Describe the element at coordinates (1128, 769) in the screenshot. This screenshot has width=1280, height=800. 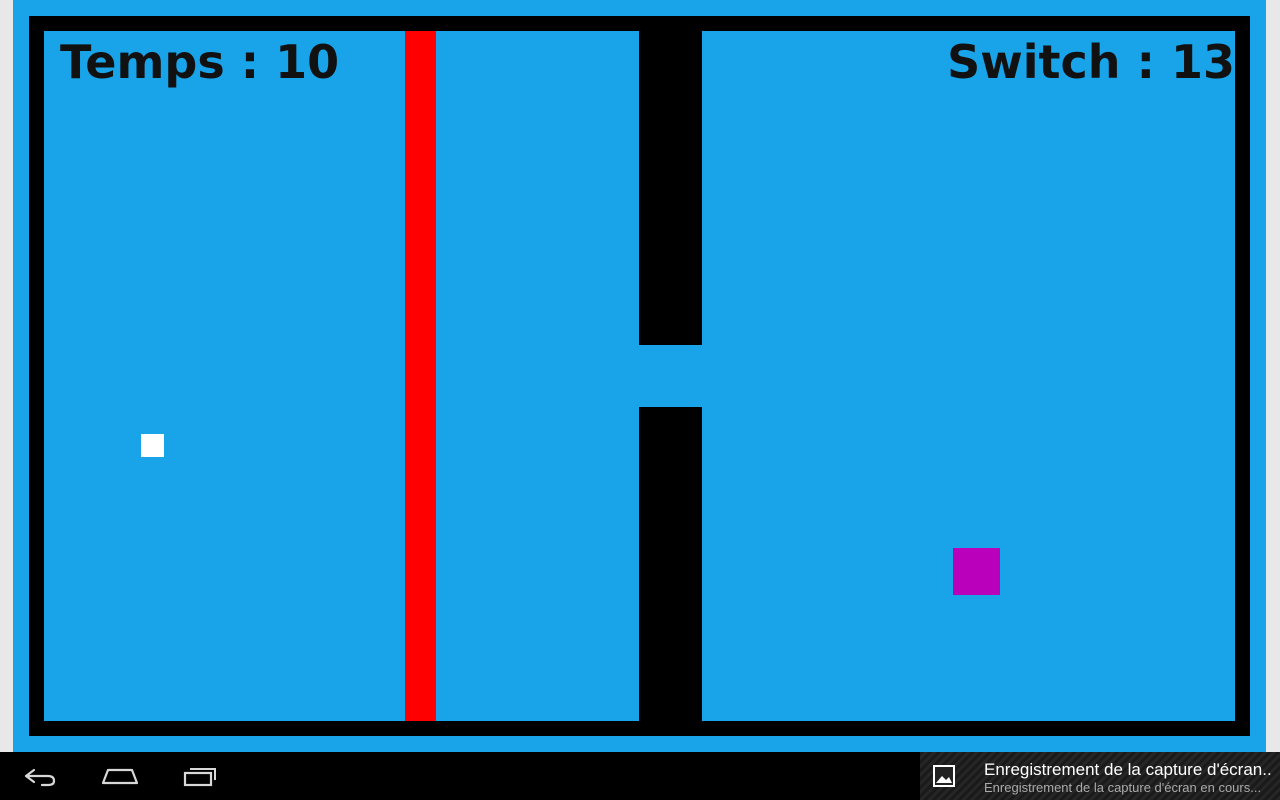
I see `notification-title: Enregistrement de la capture d'écran..` at that location.